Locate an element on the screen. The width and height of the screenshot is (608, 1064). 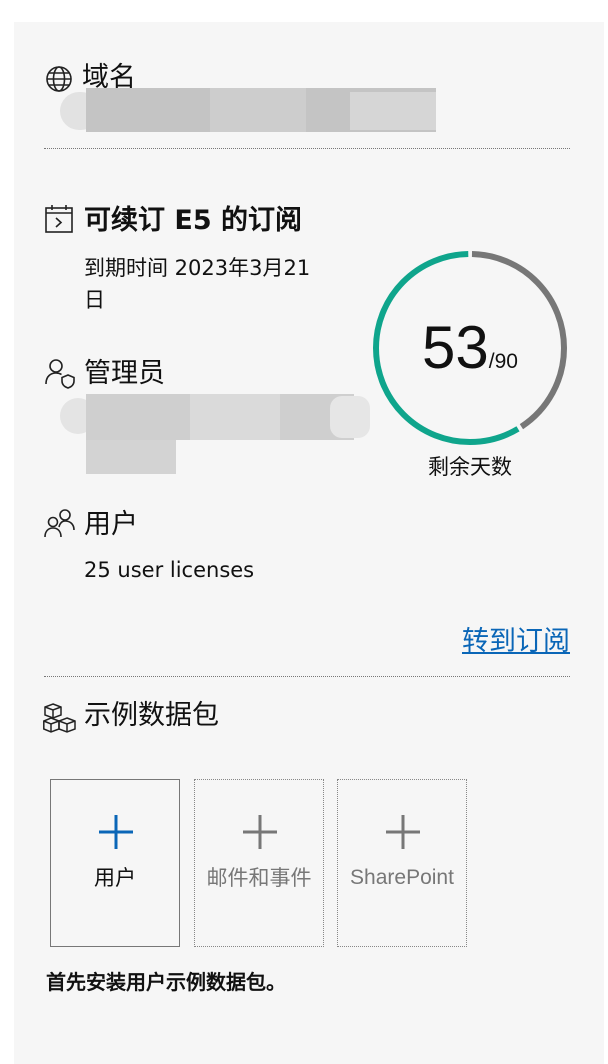
people-icon is located at coordinates (60, 523).